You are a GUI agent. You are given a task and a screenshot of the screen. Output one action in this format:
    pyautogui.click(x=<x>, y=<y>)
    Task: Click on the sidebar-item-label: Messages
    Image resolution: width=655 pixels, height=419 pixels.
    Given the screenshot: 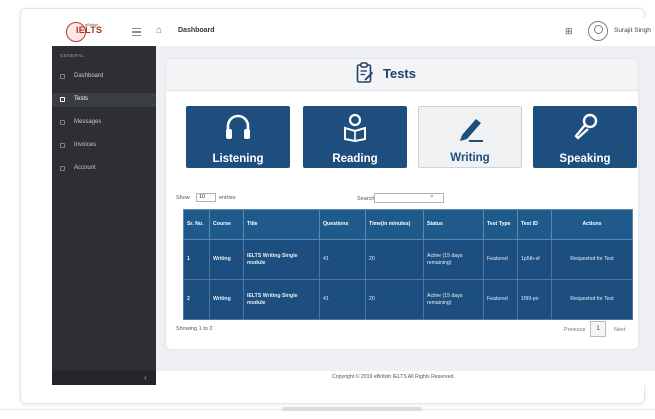 What is the action you would take?
    pyautogui.click(x=88, y=122)
    